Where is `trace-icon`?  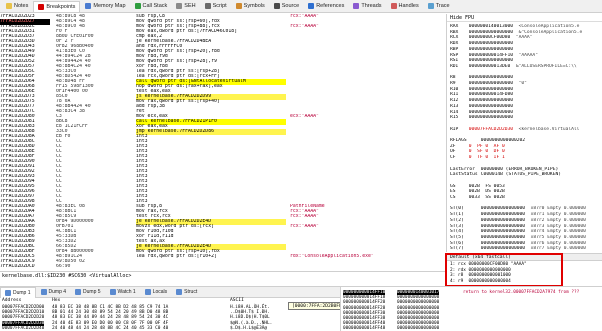
trace-icon is located at coordinates (430, 6).